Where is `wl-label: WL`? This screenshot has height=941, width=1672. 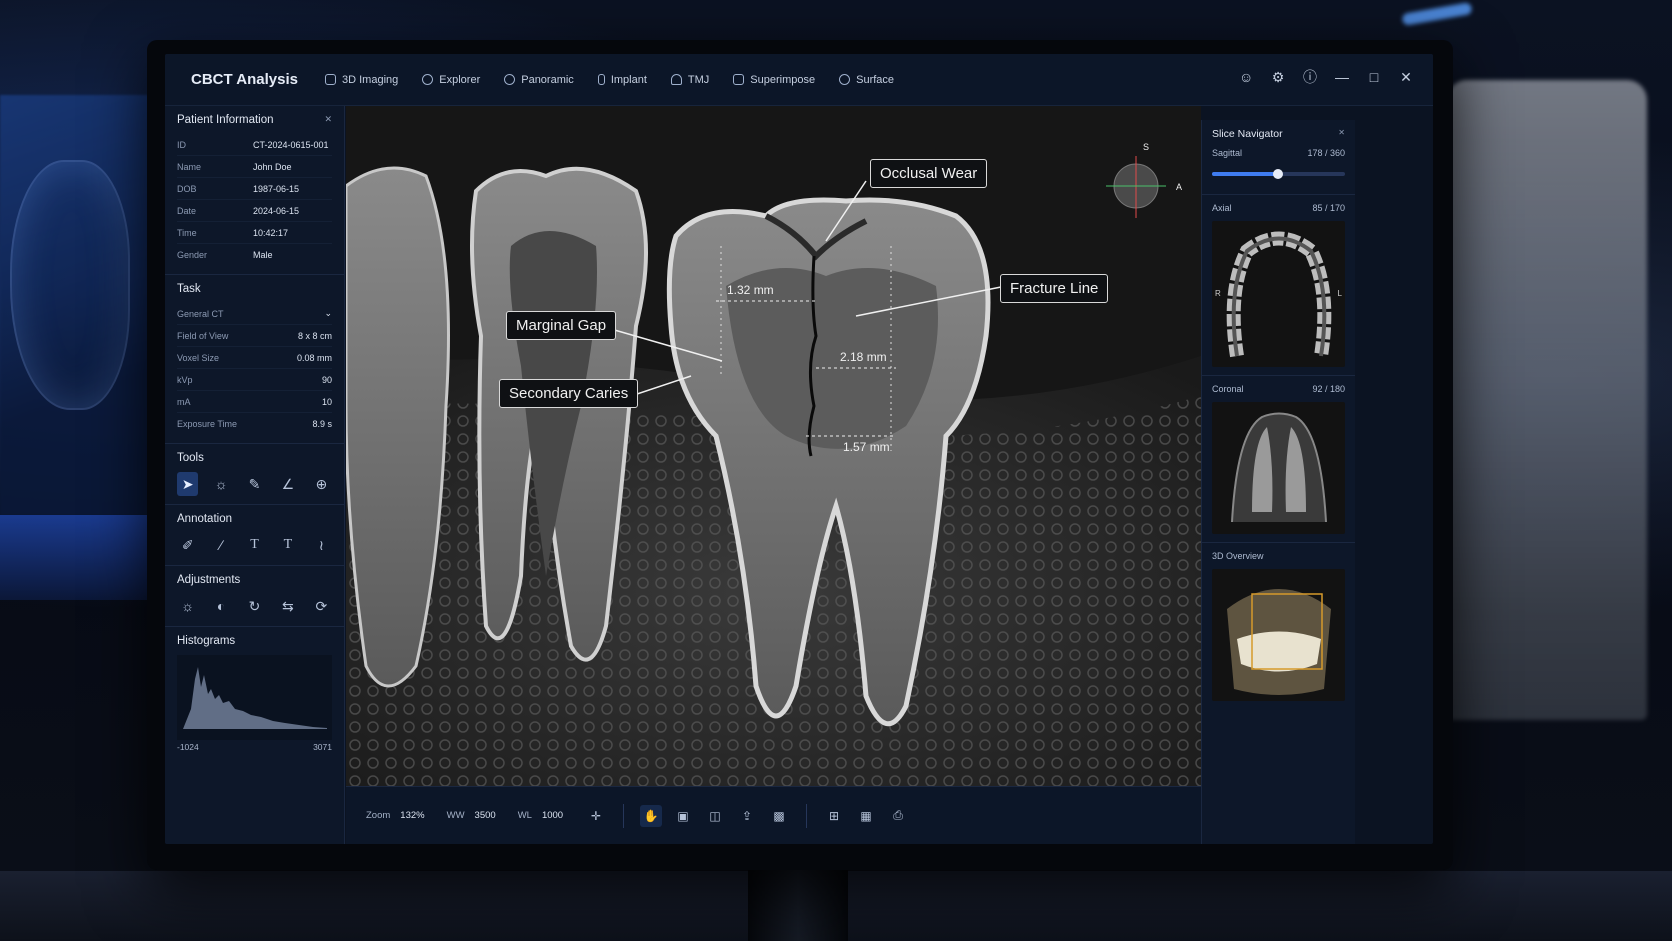 wl-label: WL is located at coordinates (524, 815).